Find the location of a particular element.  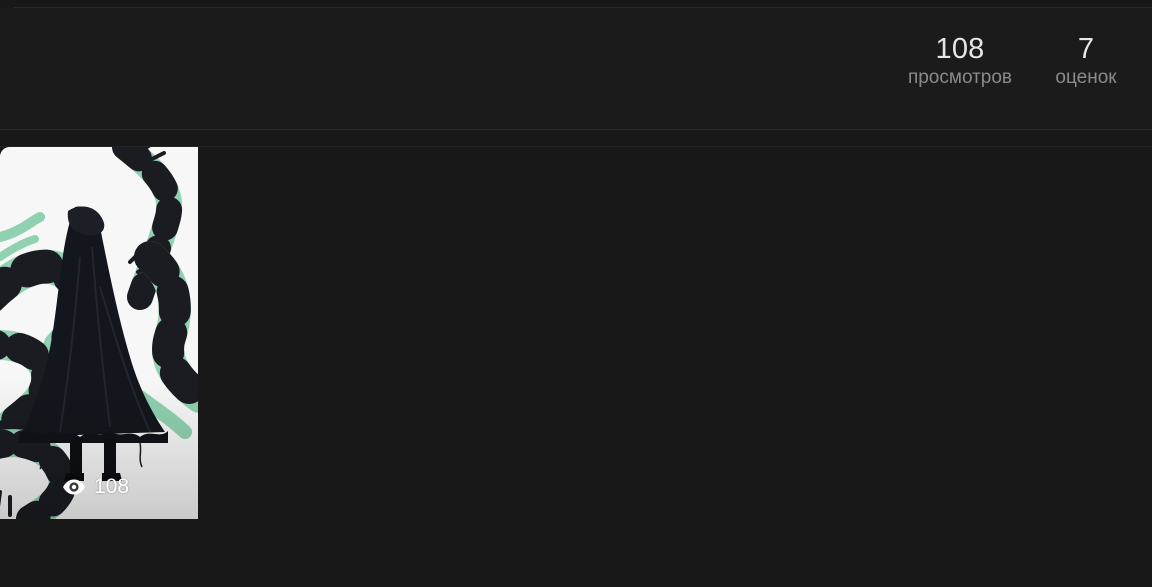

views-count: 108 is located at coordinates (960, 49).